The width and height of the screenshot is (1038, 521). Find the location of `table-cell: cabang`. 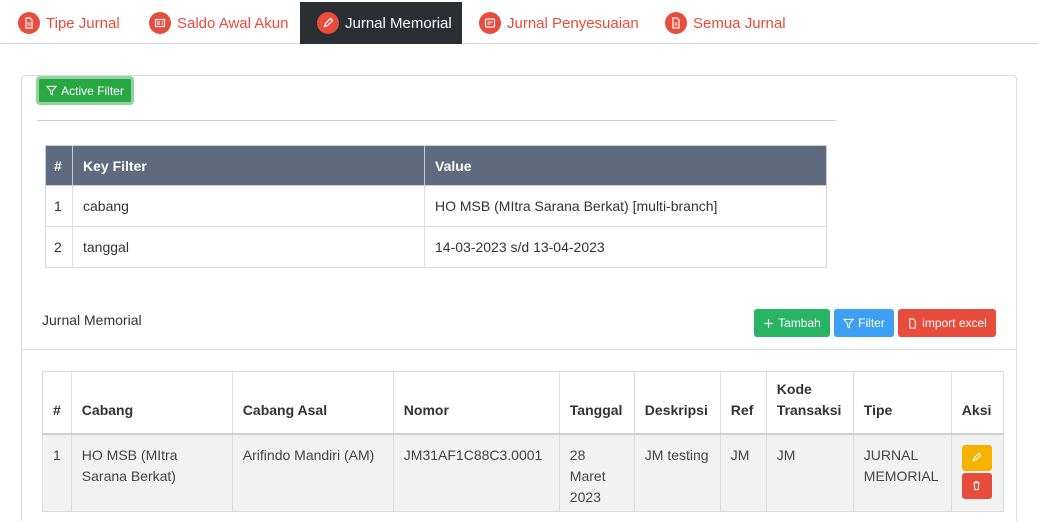

table-cell: cabang is located at coordinates (248, 206).